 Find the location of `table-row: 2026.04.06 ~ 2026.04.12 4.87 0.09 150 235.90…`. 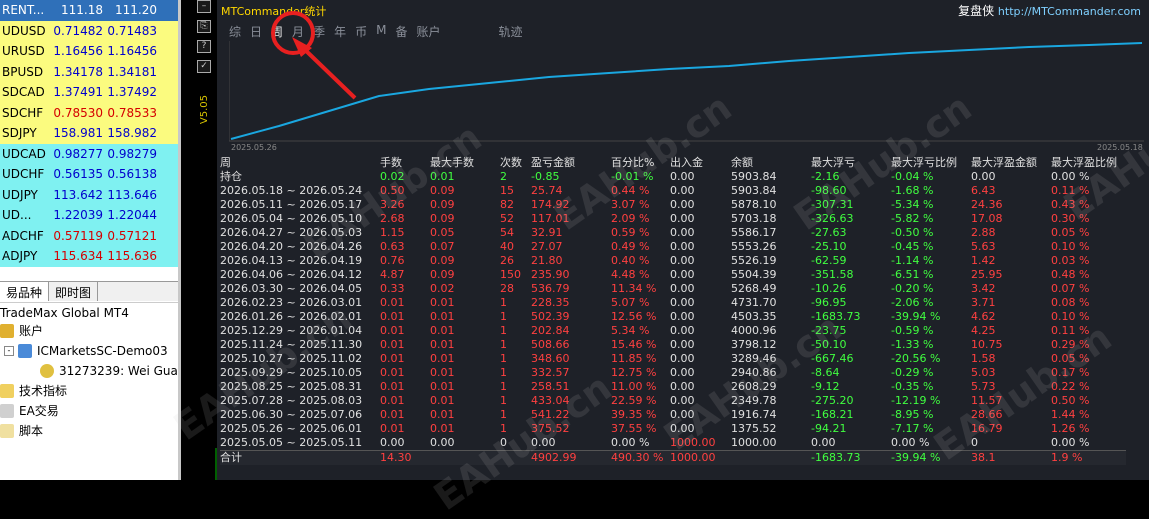

table-row: 2026.04.06 ~ 2026.04.12 4.87 0.09 150 235.90… is located at coordinates (673, 275).